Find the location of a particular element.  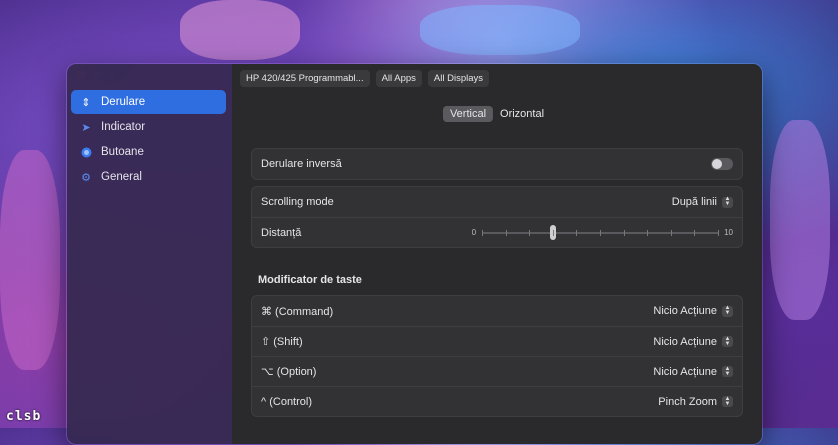

orientation-segmented-control: Vertical Orizontal is located at coordinates (496, 114).